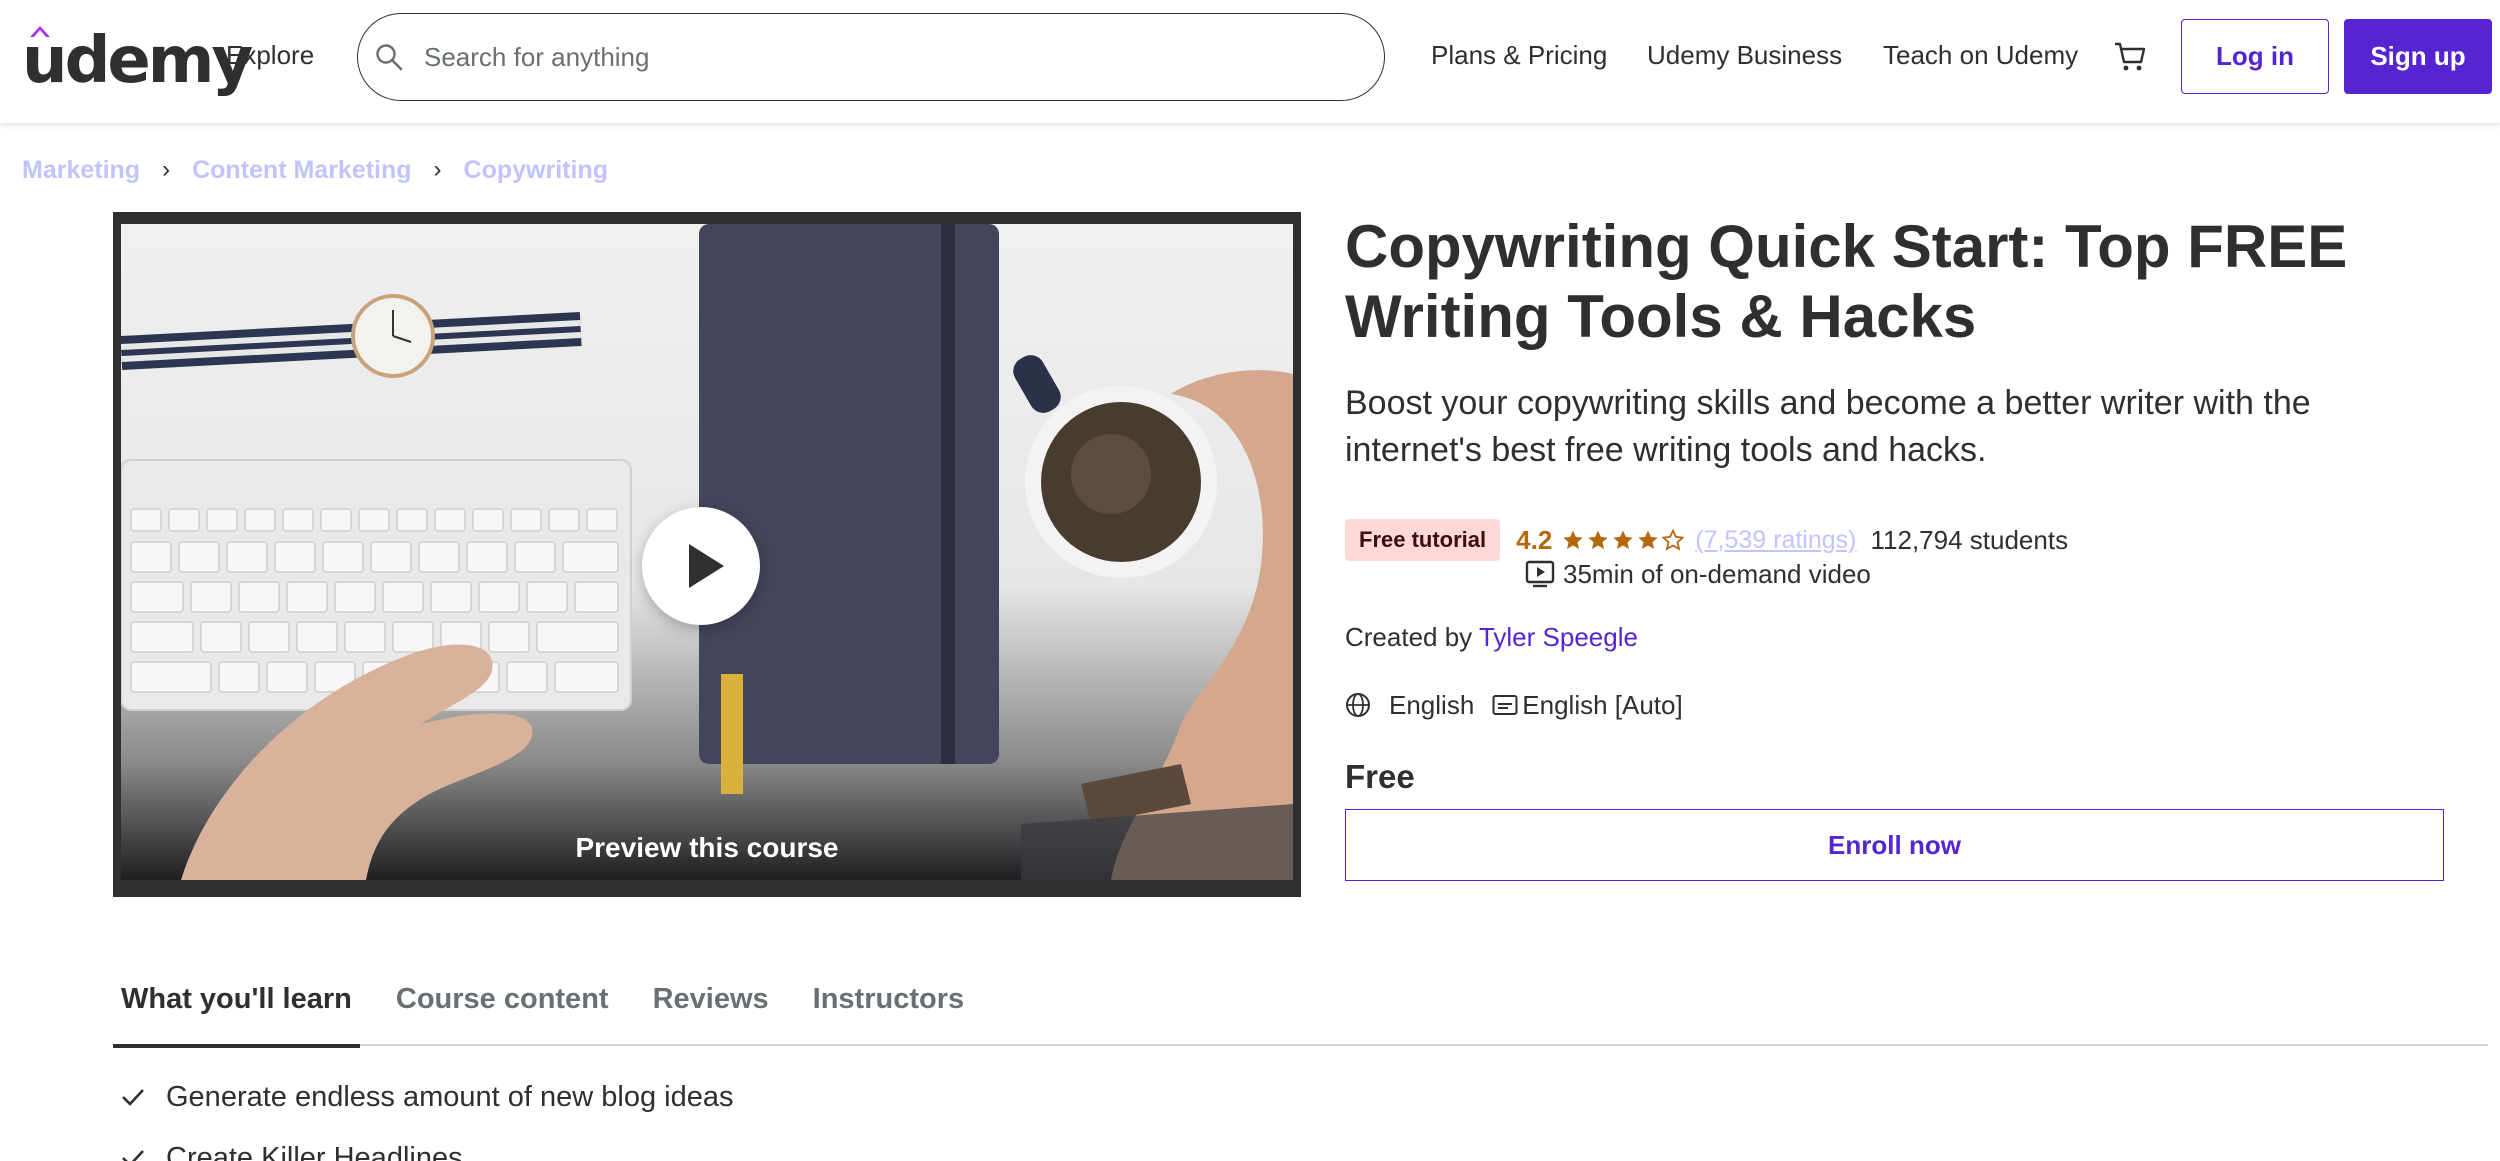 The image size is (2500, 1161). Describe the element at coordinates (301, 170) in the screenshot. I see `breadcrumb-content-marketing: Content Marketing` at that location.